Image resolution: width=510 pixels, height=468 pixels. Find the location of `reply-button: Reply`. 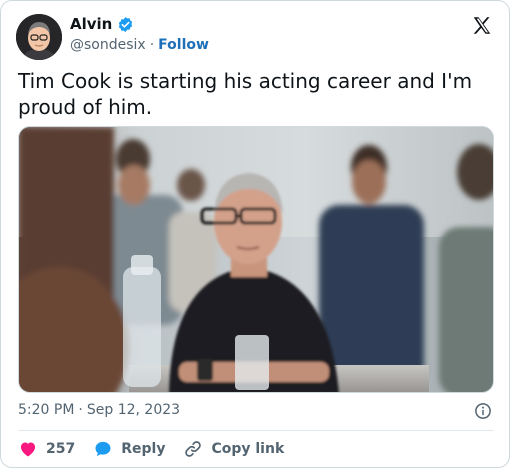

reply-button: Reply is located at coordinates (129, 449).